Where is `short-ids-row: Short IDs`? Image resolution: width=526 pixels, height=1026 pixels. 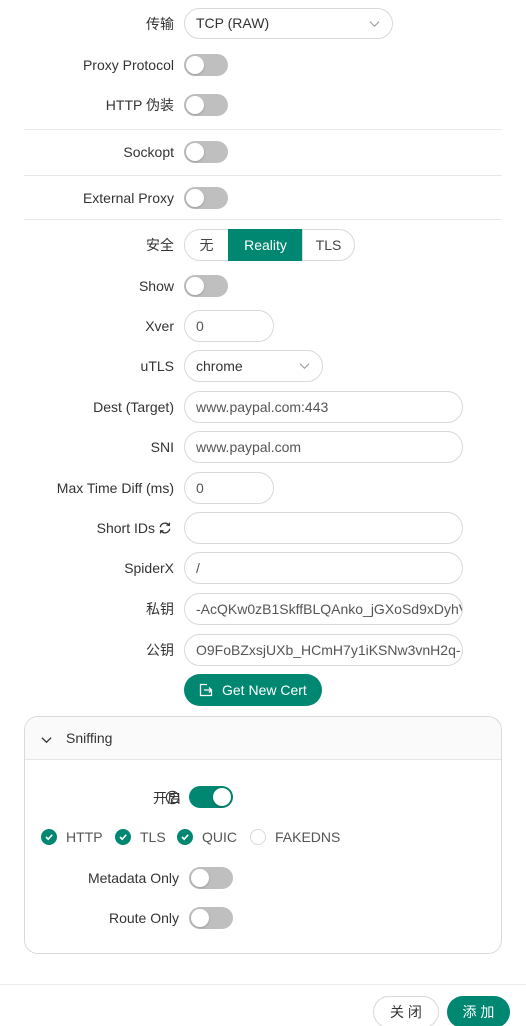
short-ids-row: Short IDs is located at coordinates (263, 528).